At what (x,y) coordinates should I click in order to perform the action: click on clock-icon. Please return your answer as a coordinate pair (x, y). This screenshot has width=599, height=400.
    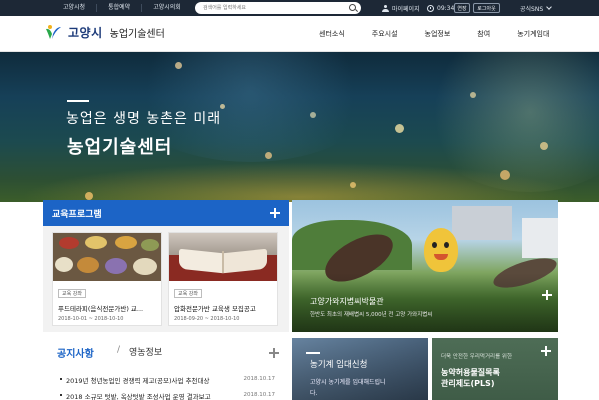
    Looking at the image, I should click on (430, 8).